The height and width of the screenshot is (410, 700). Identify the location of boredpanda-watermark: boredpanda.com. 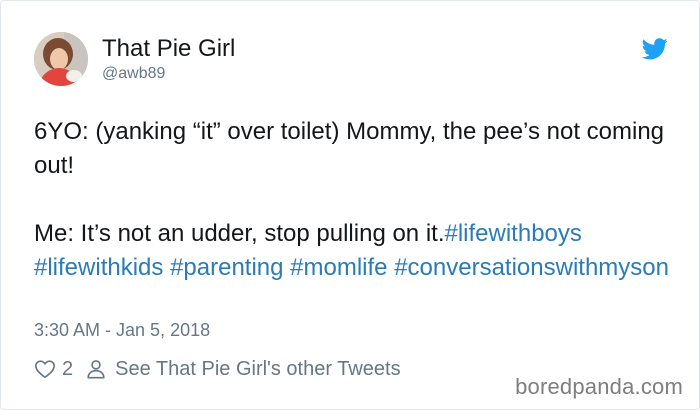
(599, 386).